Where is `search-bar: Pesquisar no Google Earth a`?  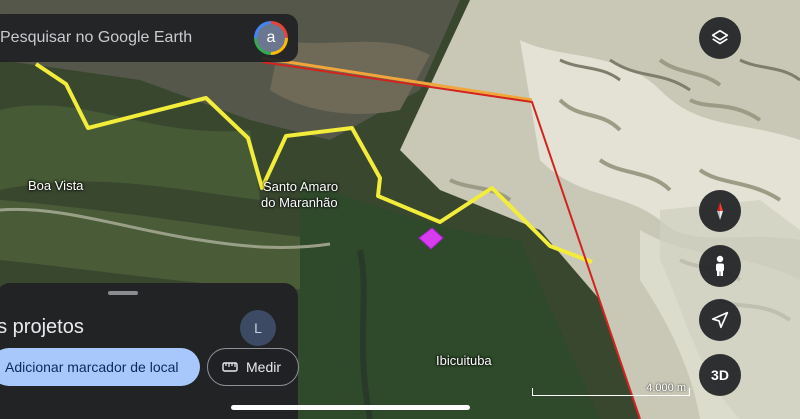 search-bar: Pesquisar no Google Earth a is located at coordinates (149, 38).